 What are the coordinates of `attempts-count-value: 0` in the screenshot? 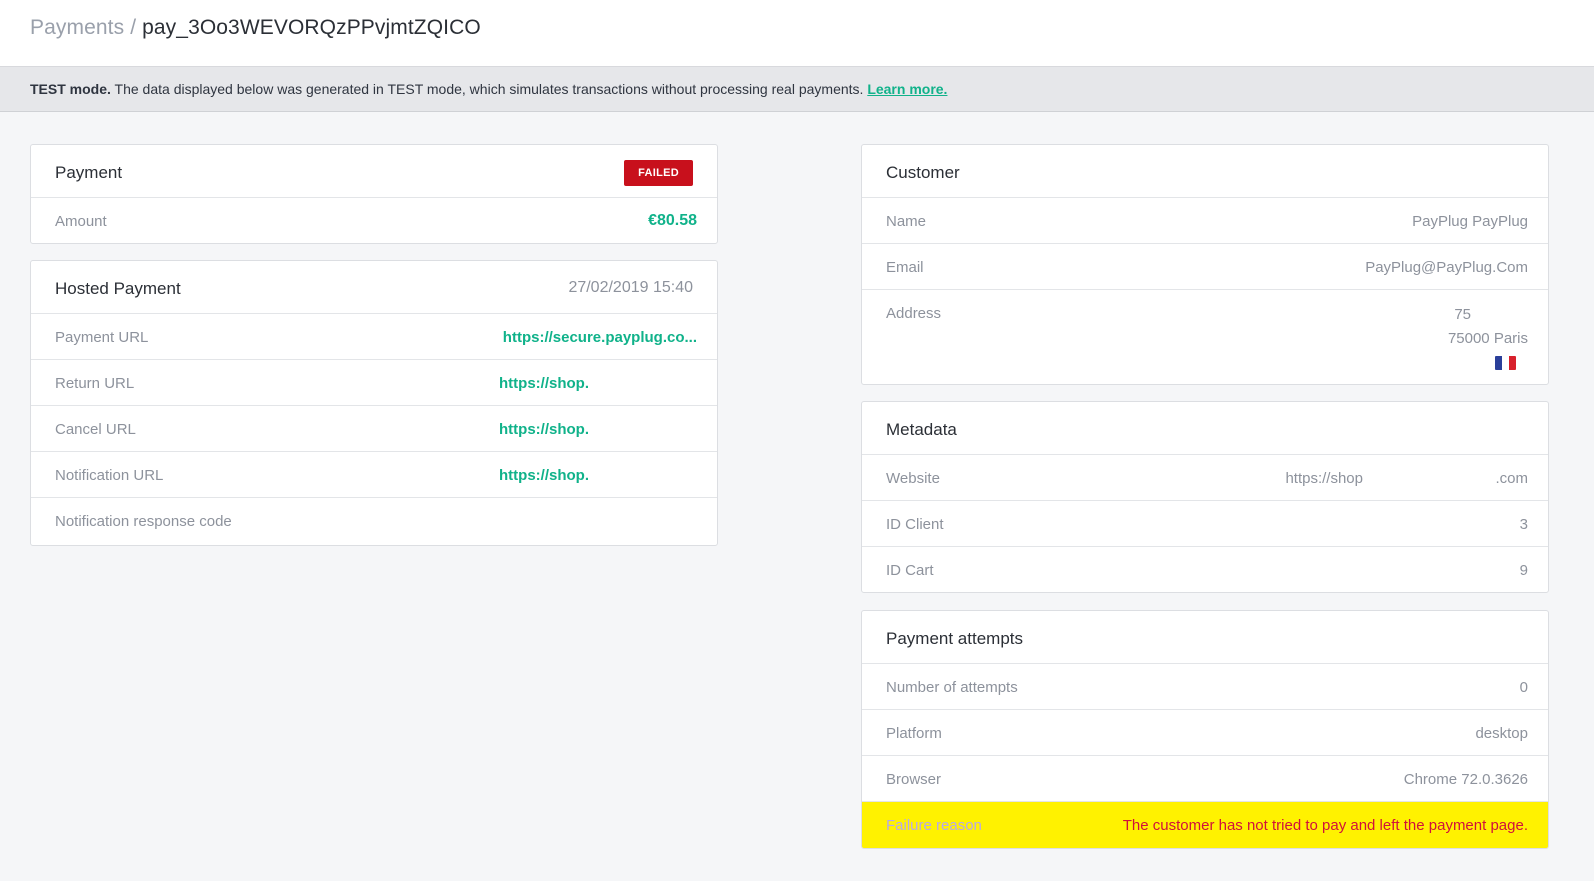 It's located at (1523, 687).